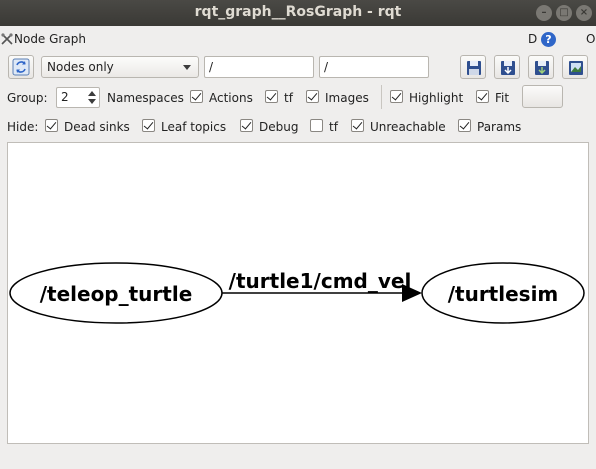 The width and height of the screenshot is (596, 469). I want to click on actions-label: Actions, so click(231, 98).